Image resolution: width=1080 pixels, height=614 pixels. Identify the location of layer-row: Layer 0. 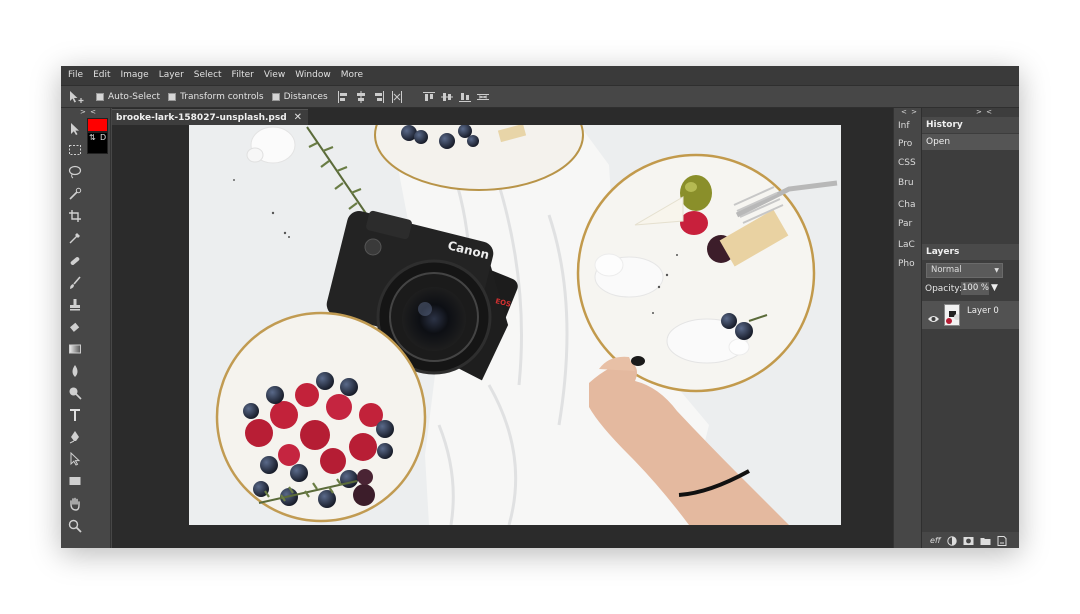
(970, 315).